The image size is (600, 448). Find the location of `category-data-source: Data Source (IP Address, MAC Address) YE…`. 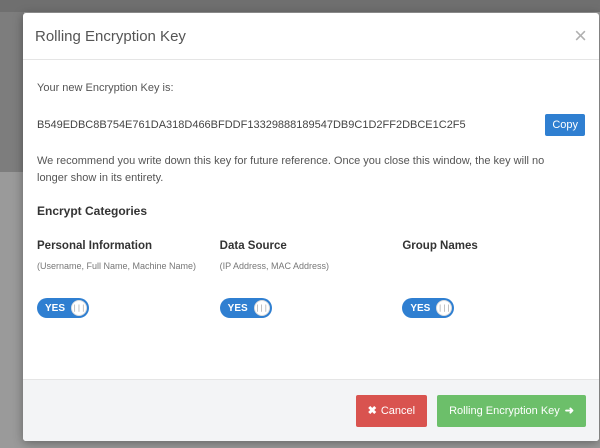

category-data-source: Data Source (IP Address, MAC Address) YE… is located at coordinates (311, 279).